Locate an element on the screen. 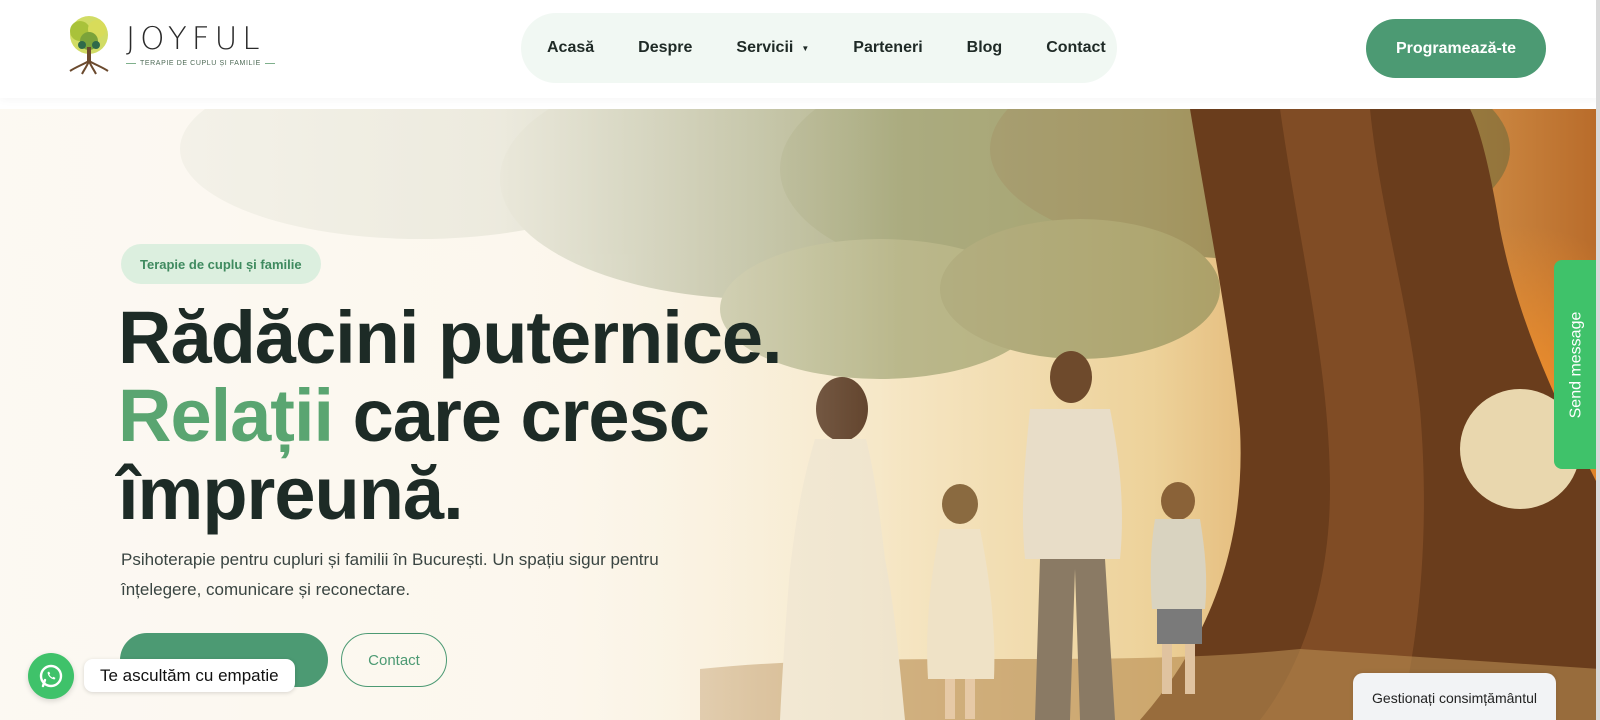  nav-item-despre: Despre is located at coordinates (665, 48).